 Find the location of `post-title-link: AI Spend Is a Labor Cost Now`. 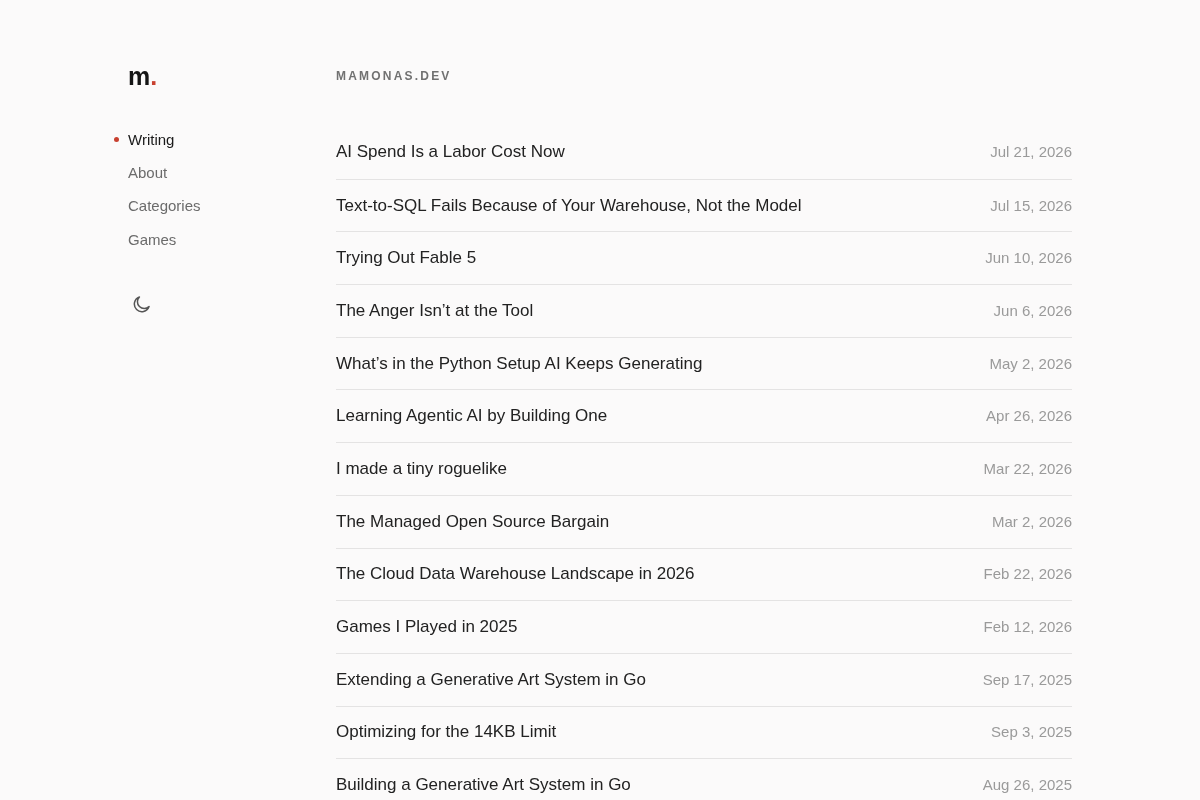

post-title-link: AI Spend Is a Labor Cost Now is located at coordinates (450, 152).